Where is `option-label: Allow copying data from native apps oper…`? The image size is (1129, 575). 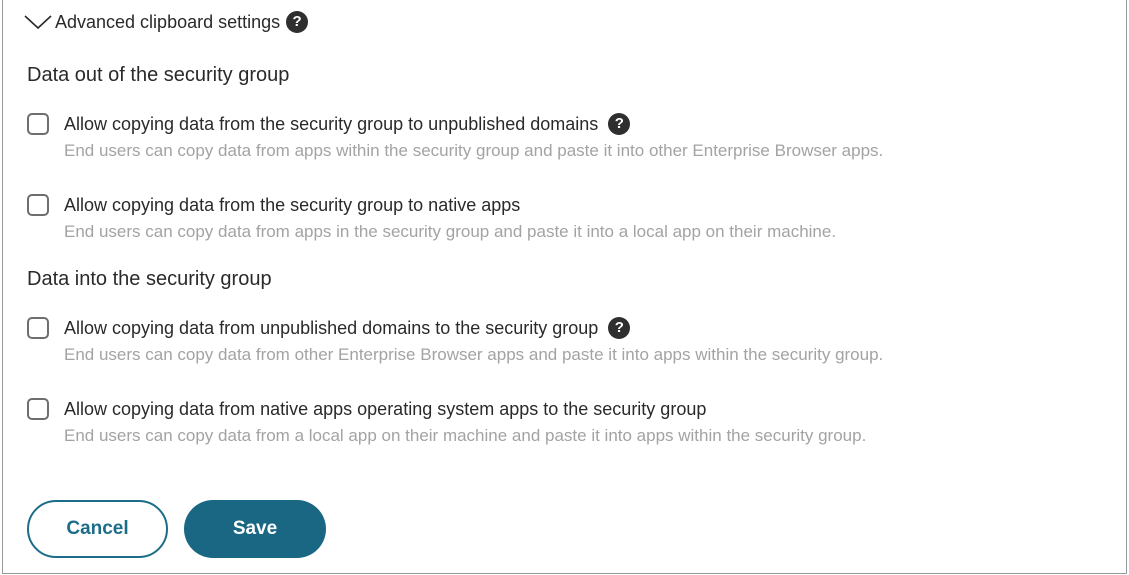 option-label: Allow copying data from native apps oper… is located at coordinates (385, 408).